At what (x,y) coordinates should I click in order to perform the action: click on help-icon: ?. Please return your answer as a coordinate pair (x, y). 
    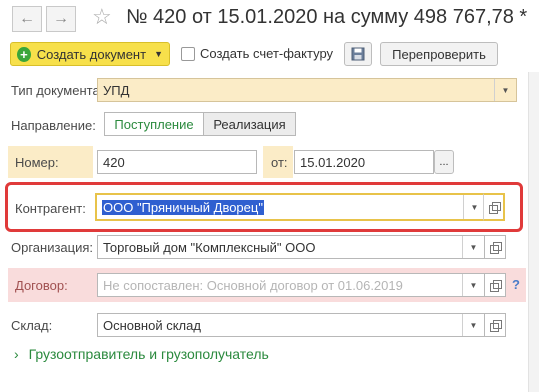
    Looking at the image, I should click on (516, 284).